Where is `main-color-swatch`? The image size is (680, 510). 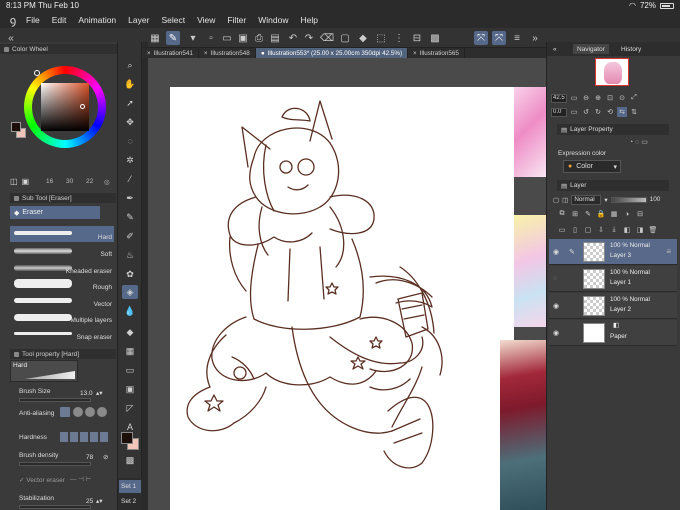
main-color-swatch is located at coordinates (16, 127).